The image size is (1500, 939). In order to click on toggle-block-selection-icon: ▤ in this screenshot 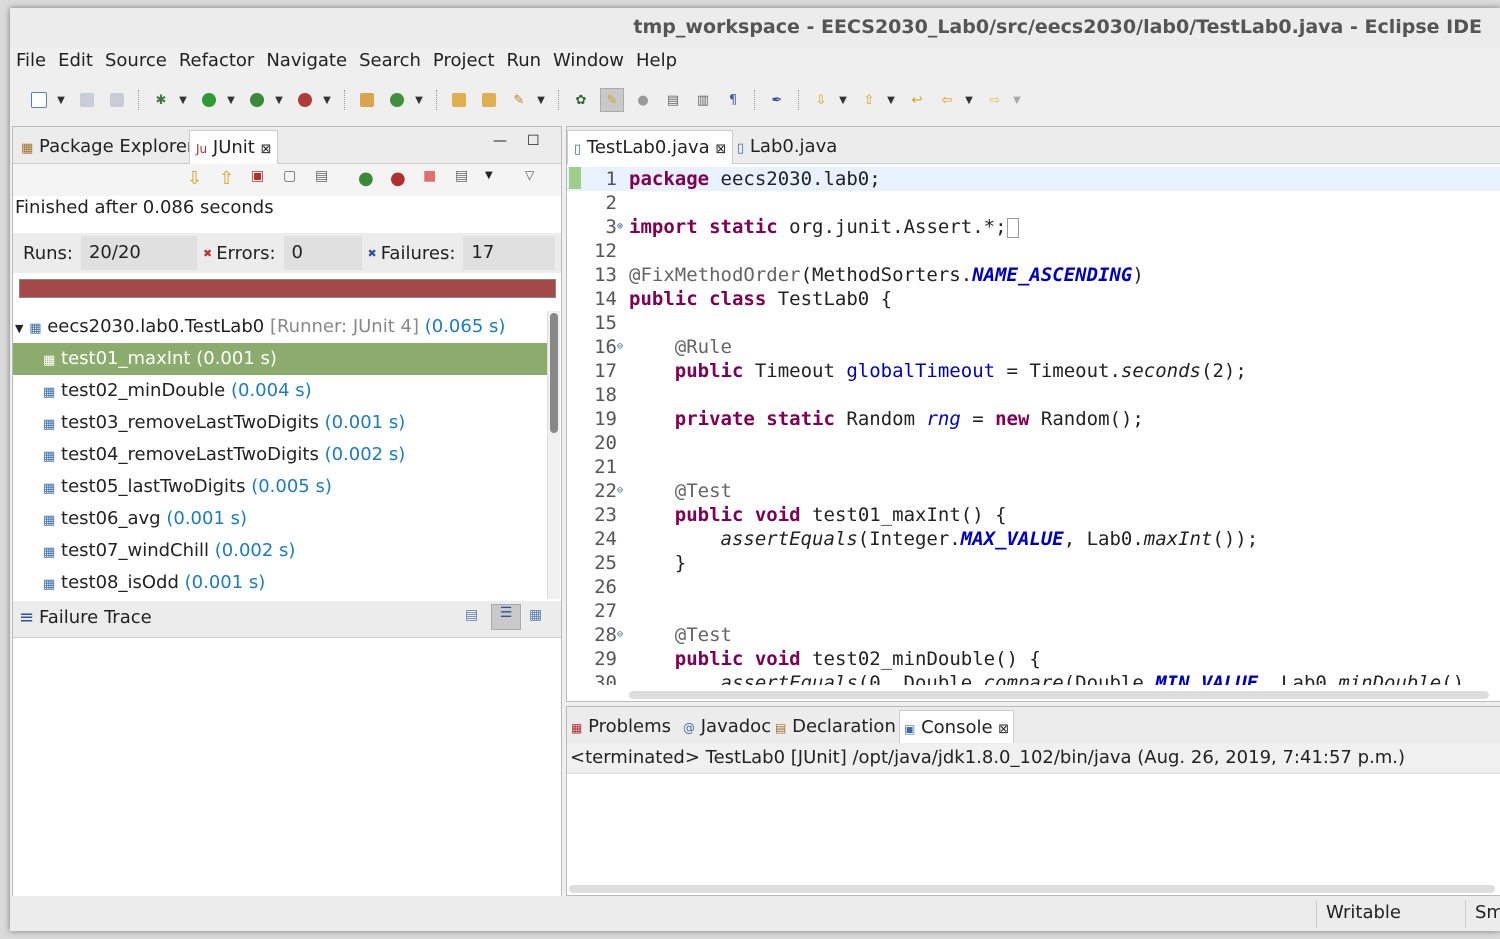, I will do `click(673, 100)`.